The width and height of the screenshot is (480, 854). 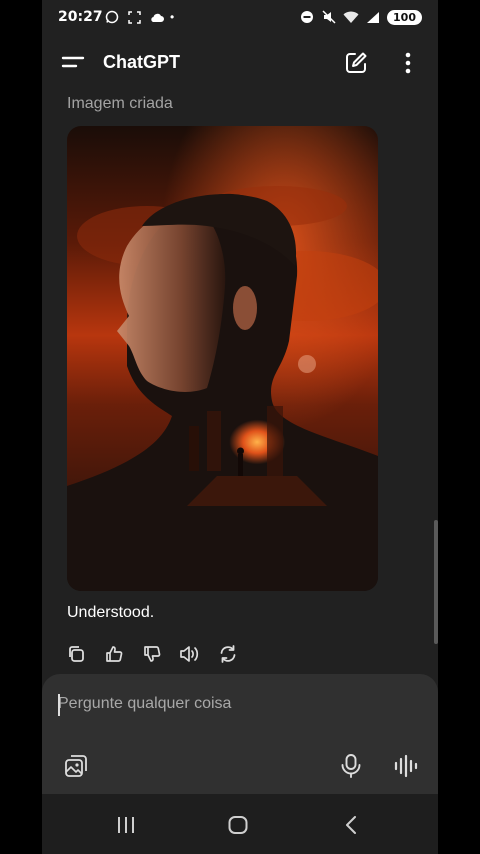 I want to click on regenerate-icon, so click(x=228, y=654).